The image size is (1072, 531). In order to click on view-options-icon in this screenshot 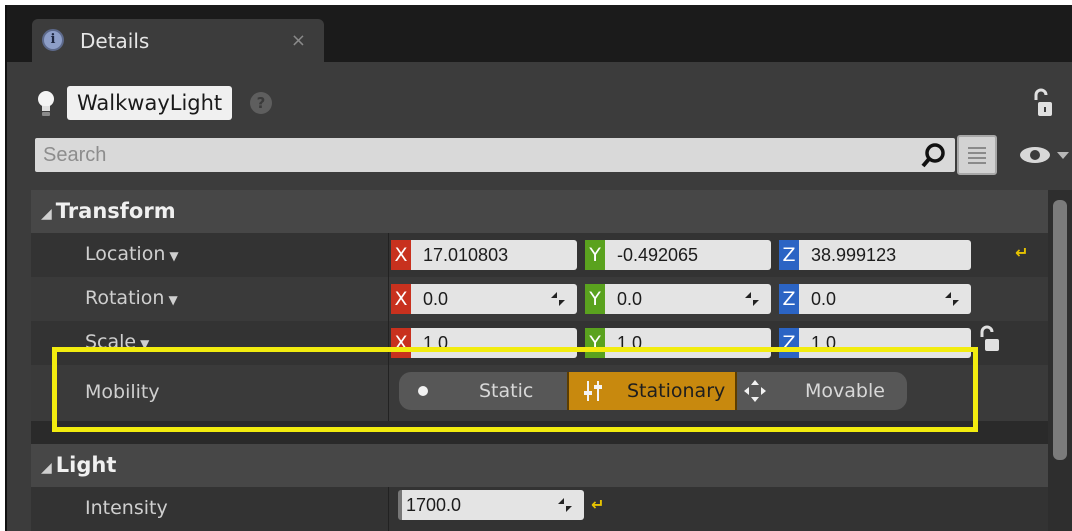, I will do `click(977, 155)`.